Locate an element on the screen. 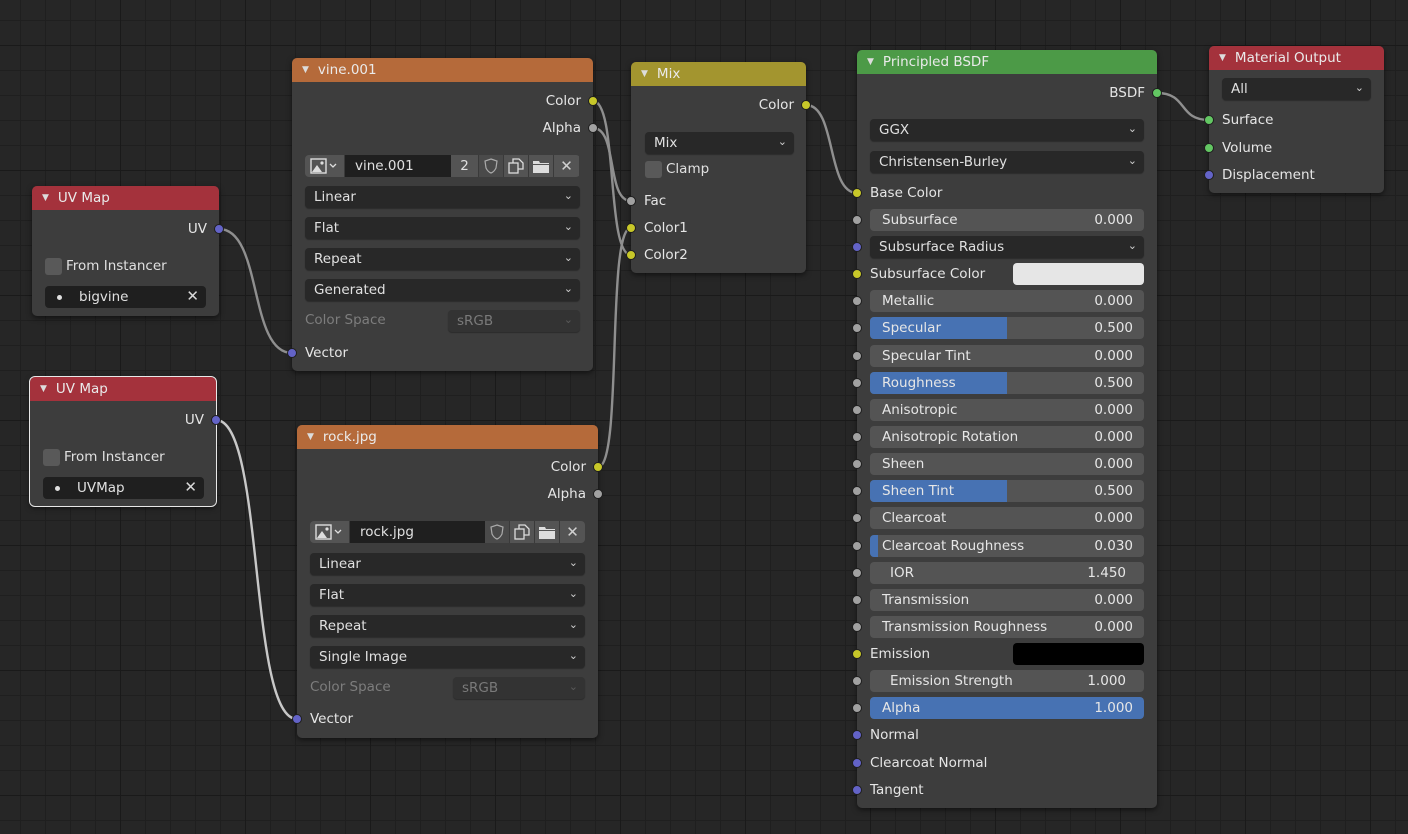 The width and height of the screenshot is (1408, 834). blend-type-dropdown: Mix ⌄ is located at coordinates (719, 143).